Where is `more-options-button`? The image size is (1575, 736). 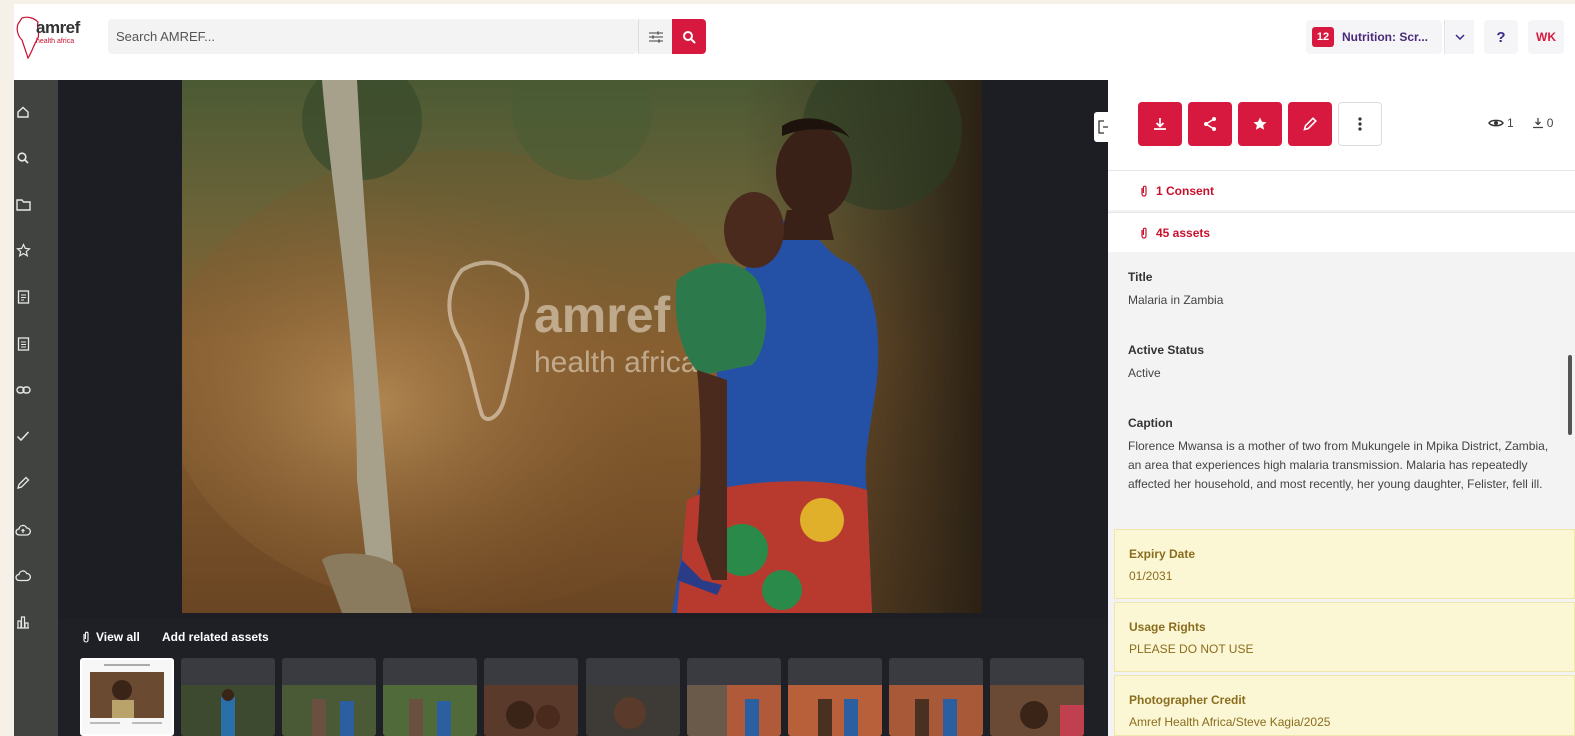 more-options-button is located at coordinates (1360, 124).